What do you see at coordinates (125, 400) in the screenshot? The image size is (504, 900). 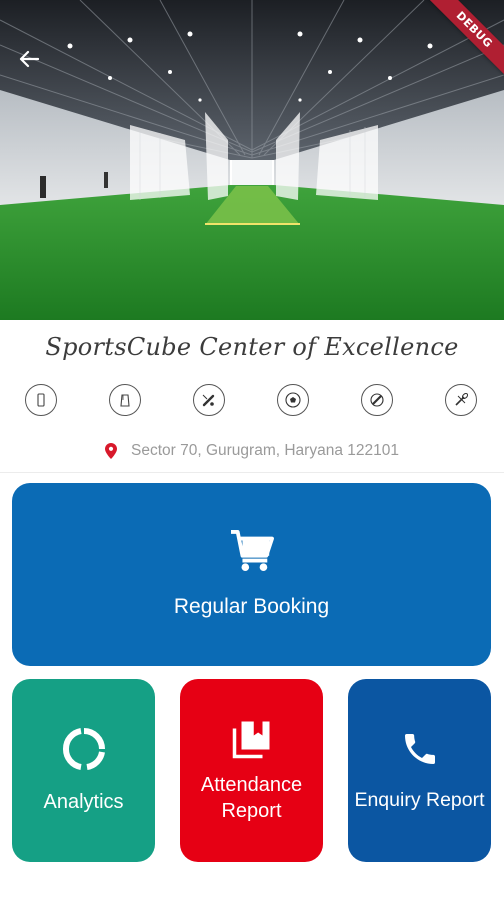 I see `kit-bag-icon` at bounding box center [125, 400].